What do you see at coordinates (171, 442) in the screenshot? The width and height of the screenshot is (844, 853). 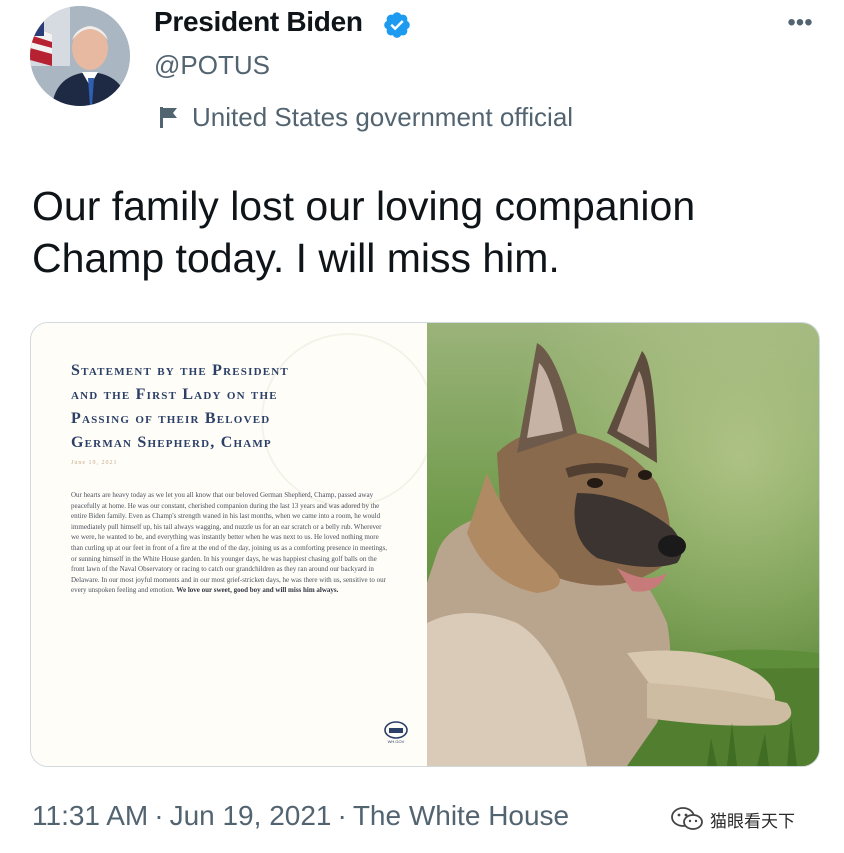 I see `statement-title-line: German Shepherd, Champ` at bounding box center [171, 442].